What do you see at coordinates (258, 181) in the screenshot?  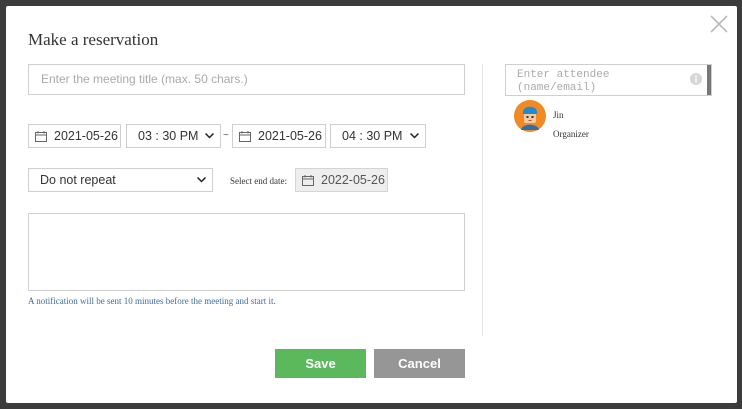 I see `end-date-label: Select end date:` at bounding box center [258, 181].